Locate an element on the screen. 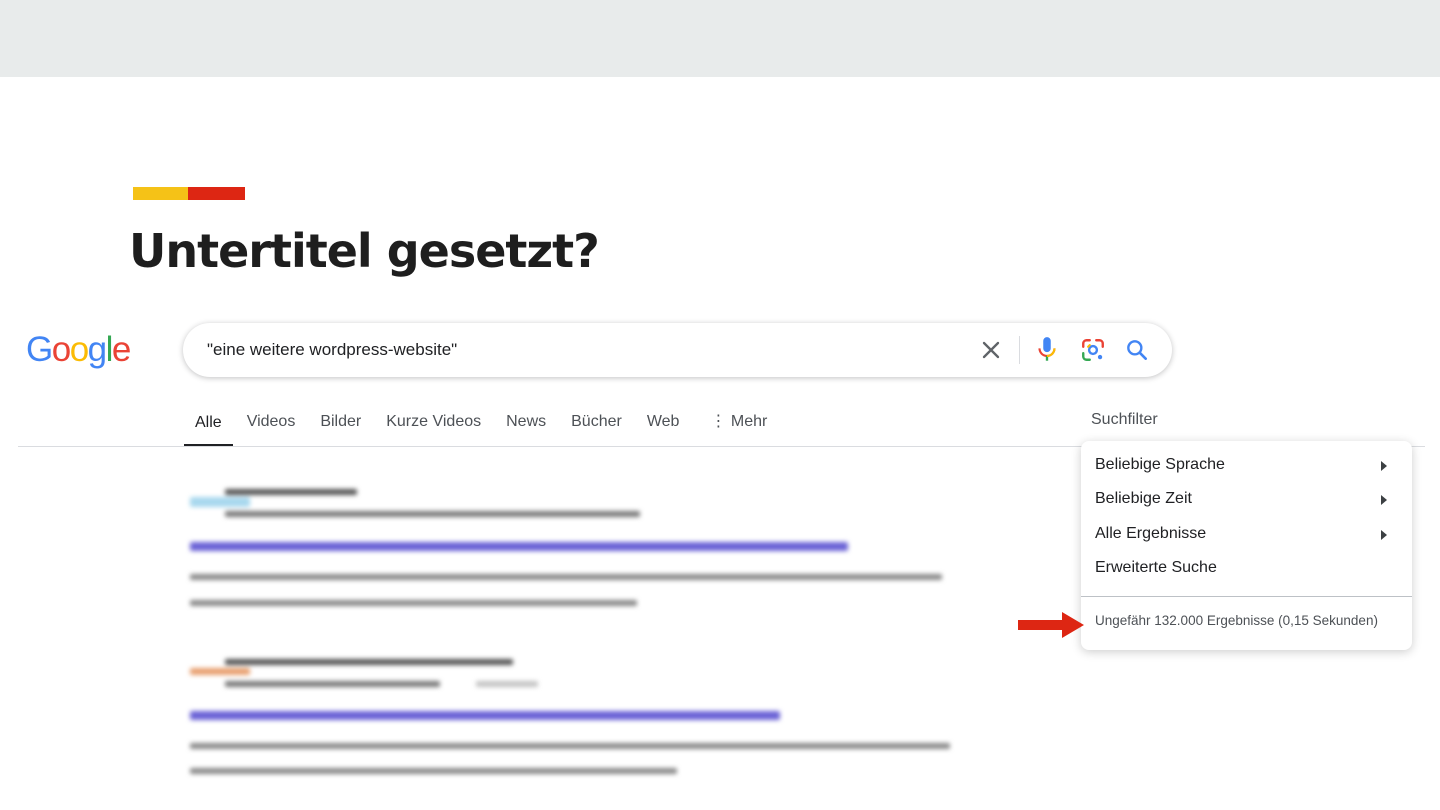 This screenshot has height=810, width=1440. arrow-right-icon is located at coordinates (1051, 625).